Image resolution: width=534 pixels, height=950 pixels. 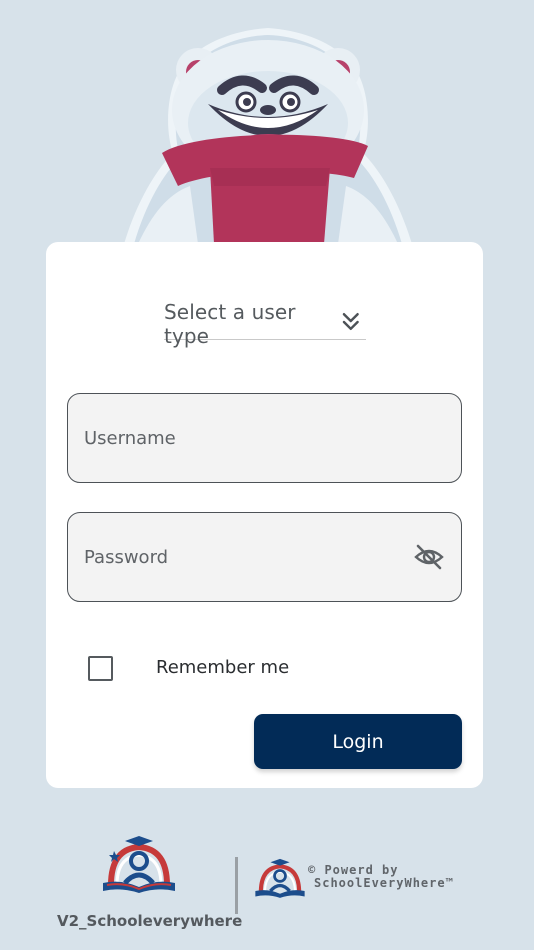 What do you see at coordinates (384, 883) in the screenshot?
I see `powered-by-brand: SchoolEveryWhere™` at bounding box center [384, 883].